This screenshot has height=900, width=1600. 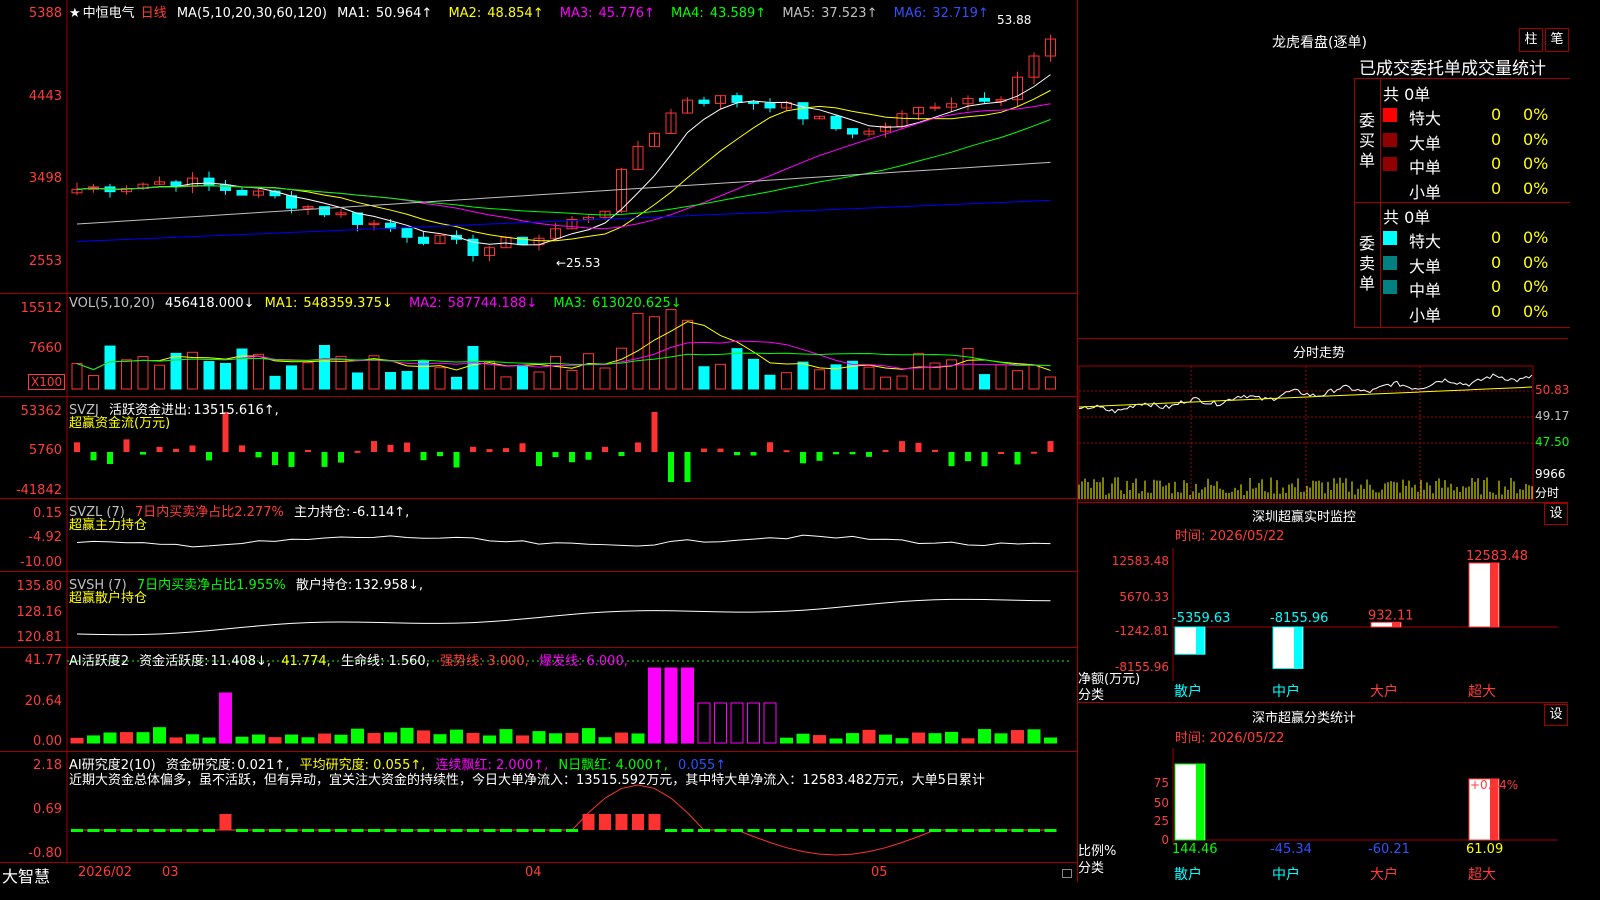 I want to click on ai1-ytick: 41.77, so click(x=43, y=660).